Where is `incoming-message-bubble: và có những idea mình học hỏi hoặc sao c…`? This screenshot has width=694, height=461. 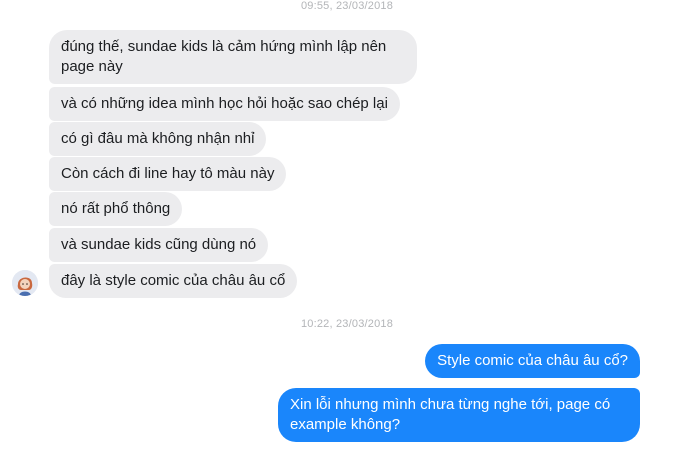
incoming-message-bubble: và có những idea mình học hỏi hoặc sao c… is located at coordinates (224, 104).